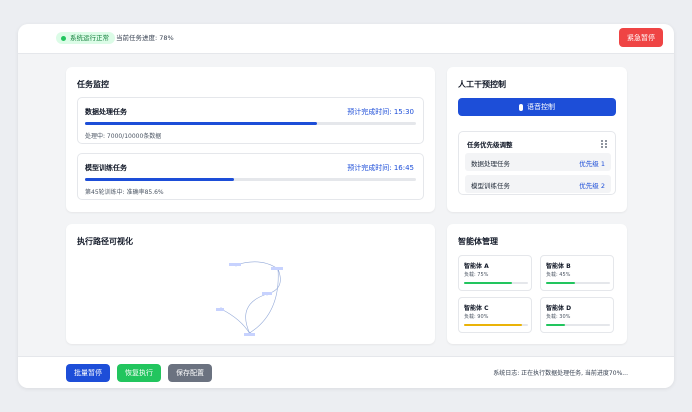  Describe the element at coordinates (145, 38) in the screenshot. I see `current-progress-text: 当前任务进度: 78%` at that location.